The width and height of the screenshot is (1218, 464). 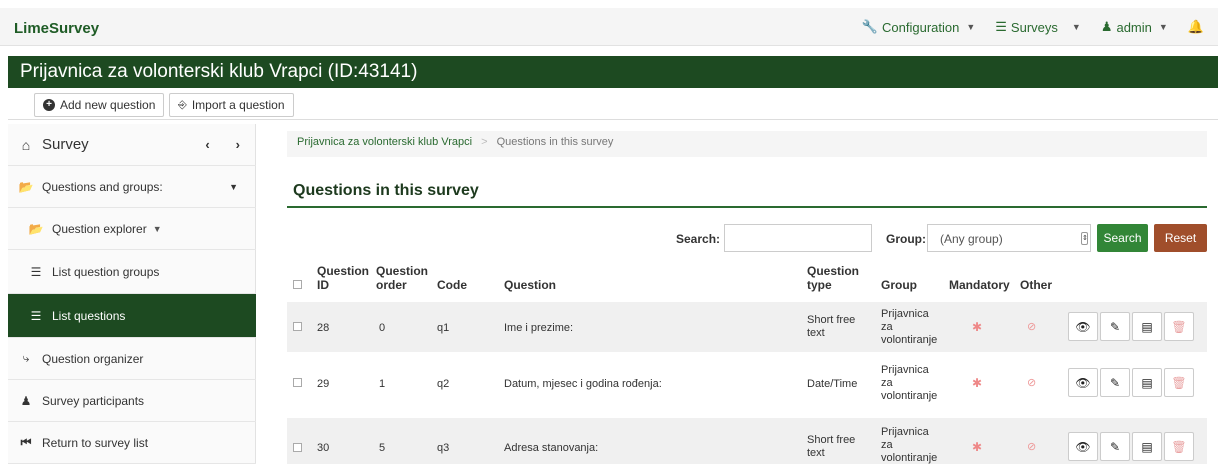 I want to click on cell-question: Adresa stanovanja:, so click(x=551, y=448).